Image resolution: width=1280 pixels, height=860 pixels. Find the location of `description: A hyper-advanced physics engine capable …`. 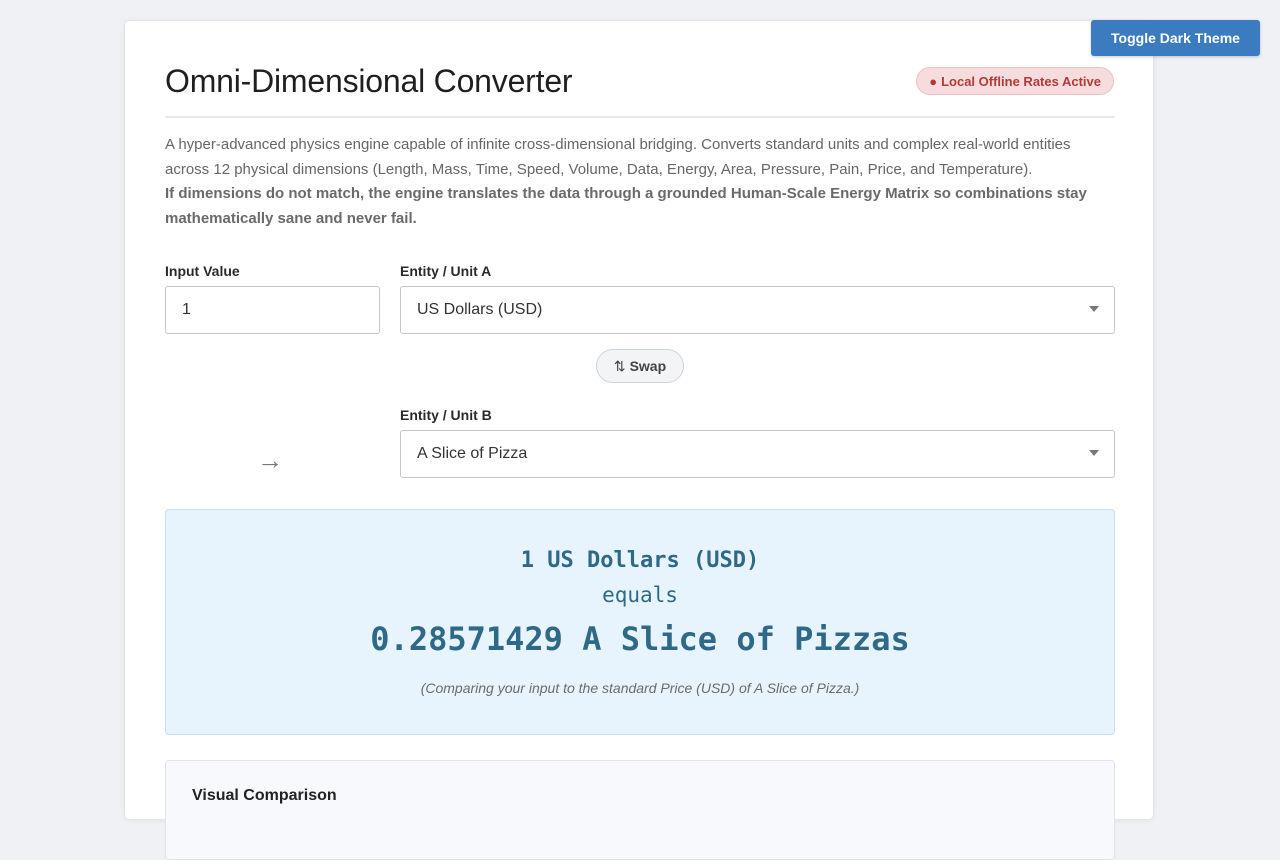

description: A hyper-advanced physics engine capable … is located at coordinates (640, 182).